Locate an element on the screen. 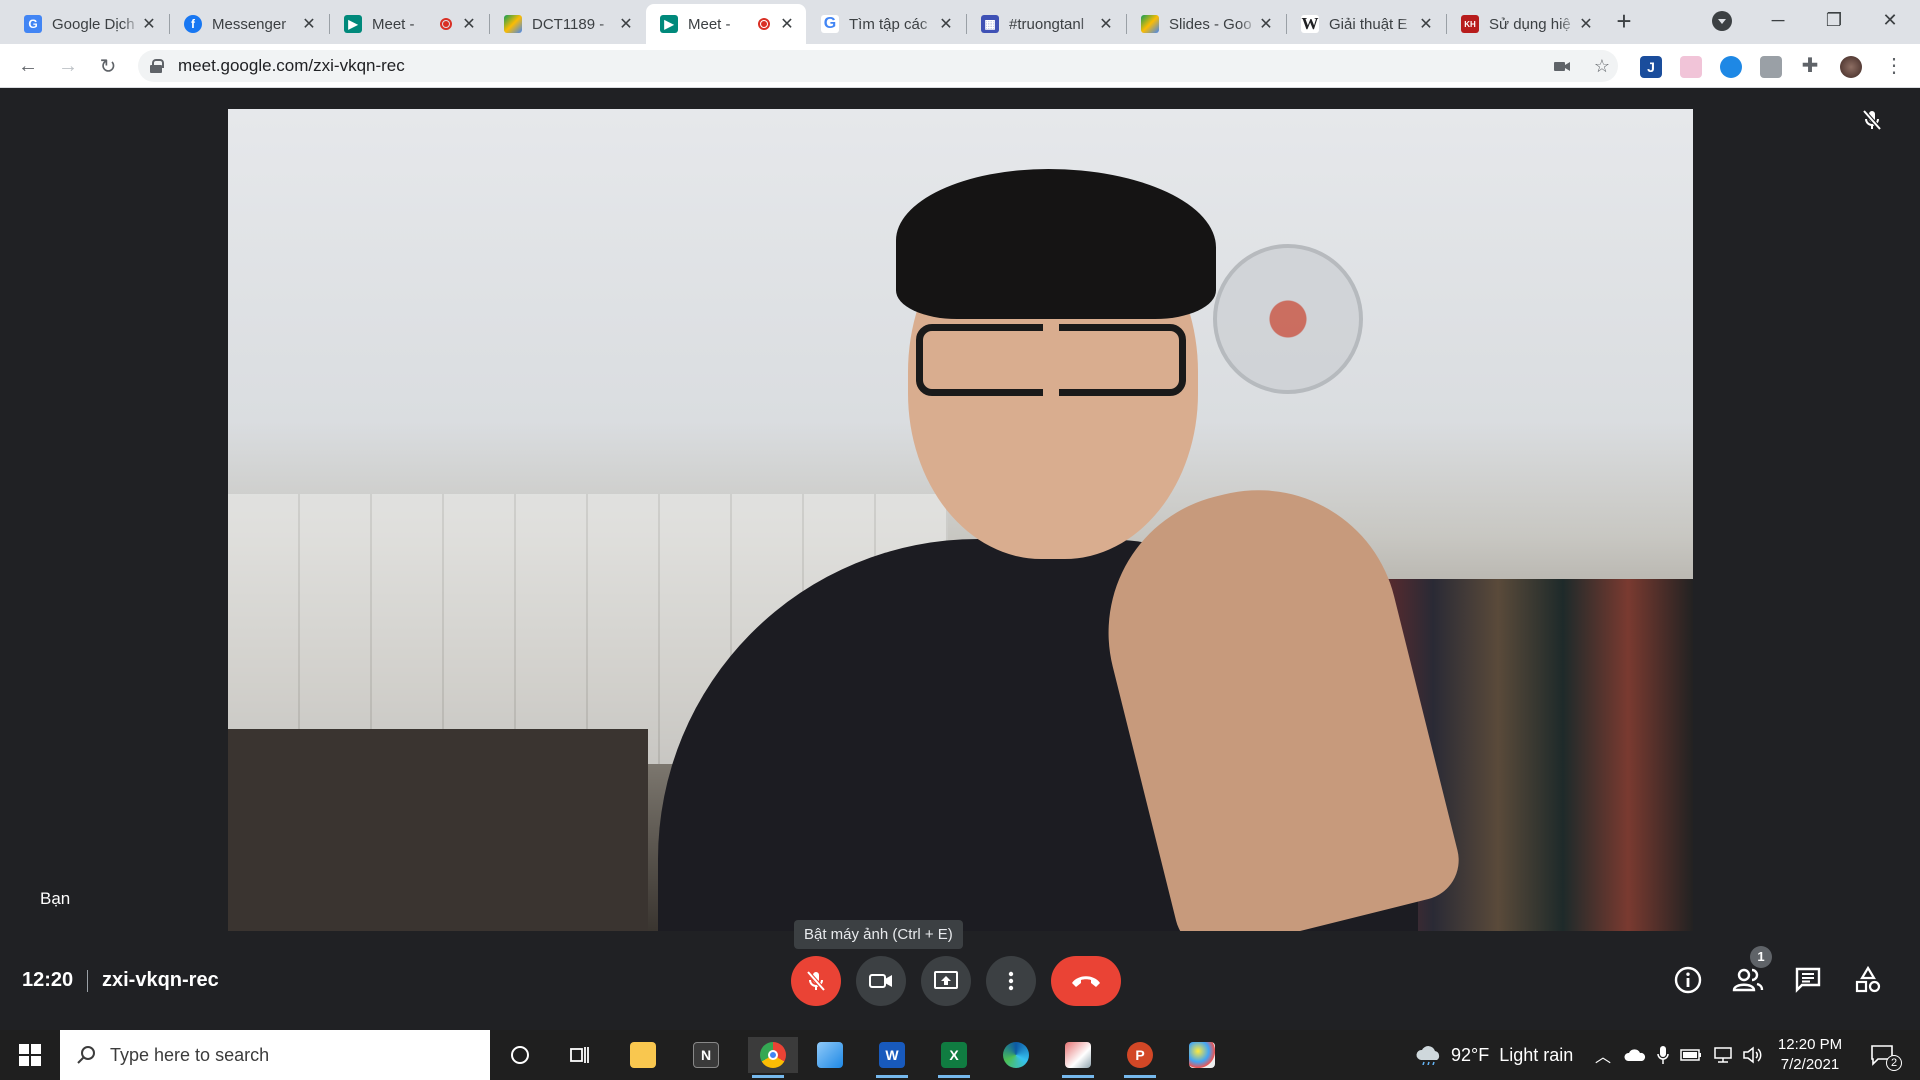 The height and width of the screenshot is (1080, 1920). camera-in-use-icon is located at coordinates (1562, 66).